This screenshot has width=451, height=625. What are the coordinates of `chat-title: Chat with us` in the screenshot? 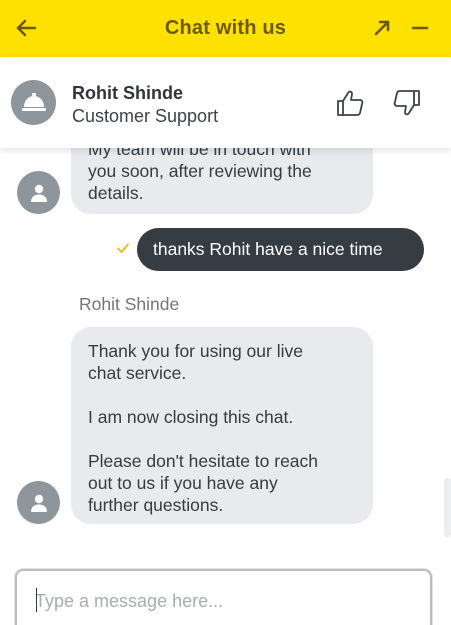 It's located at (225, 28).